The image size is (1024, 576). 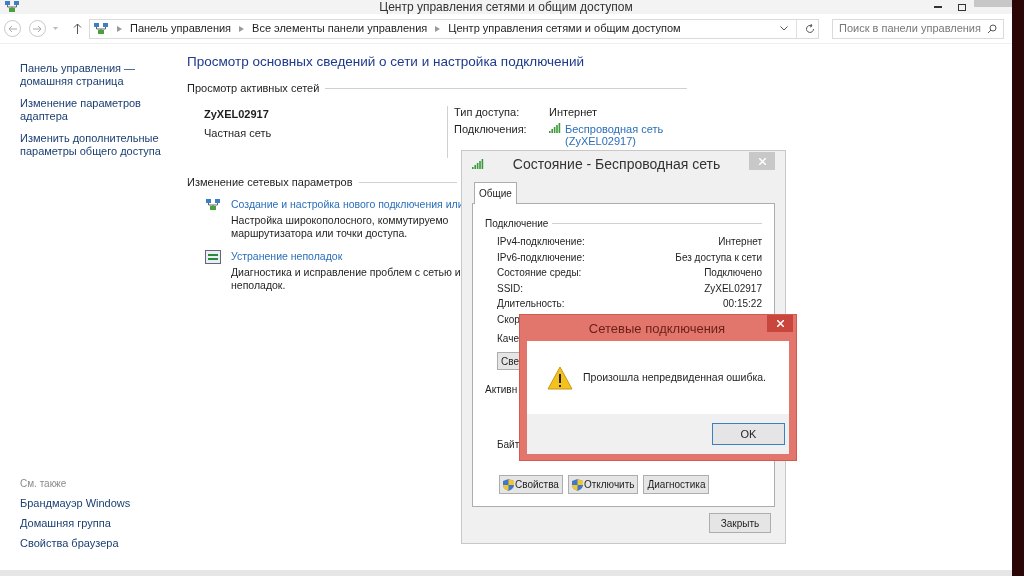 I want to click on status-label: Байт, so click(x=508, y=445).